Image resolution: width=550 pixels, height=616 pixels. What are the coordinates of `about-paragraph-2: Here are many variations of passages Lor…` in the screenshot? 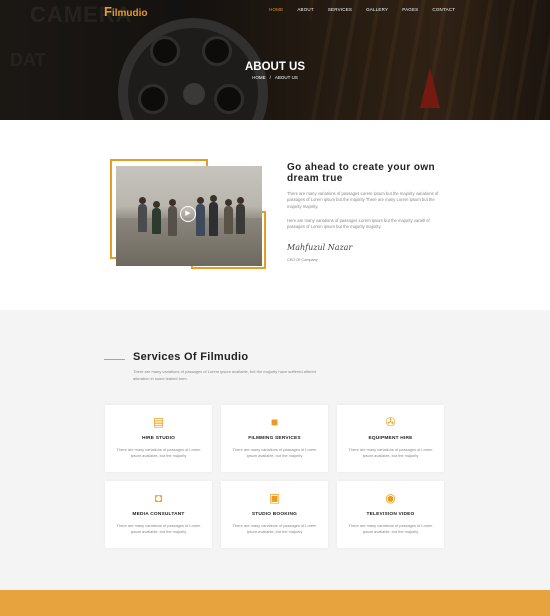 It's located at (358, 224).